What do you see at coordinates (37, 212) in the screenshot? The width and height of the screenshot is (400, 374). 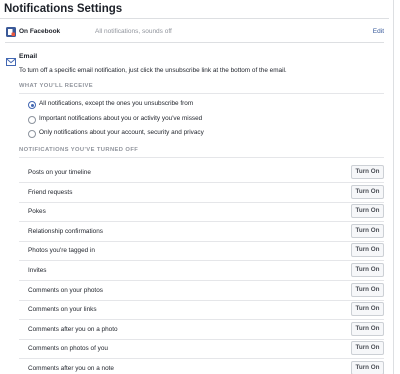 I see `notification-label: Pokes` at bounding box center [37, 212].